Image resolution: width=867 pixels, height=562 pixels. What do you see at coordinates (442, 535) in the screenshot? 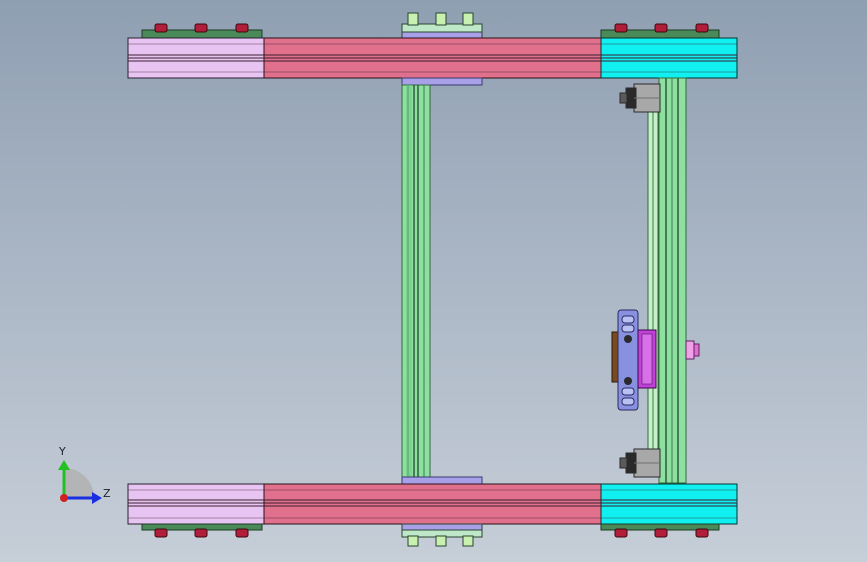
I see `bottom-center-bracket` at bounding box center [442, 535].